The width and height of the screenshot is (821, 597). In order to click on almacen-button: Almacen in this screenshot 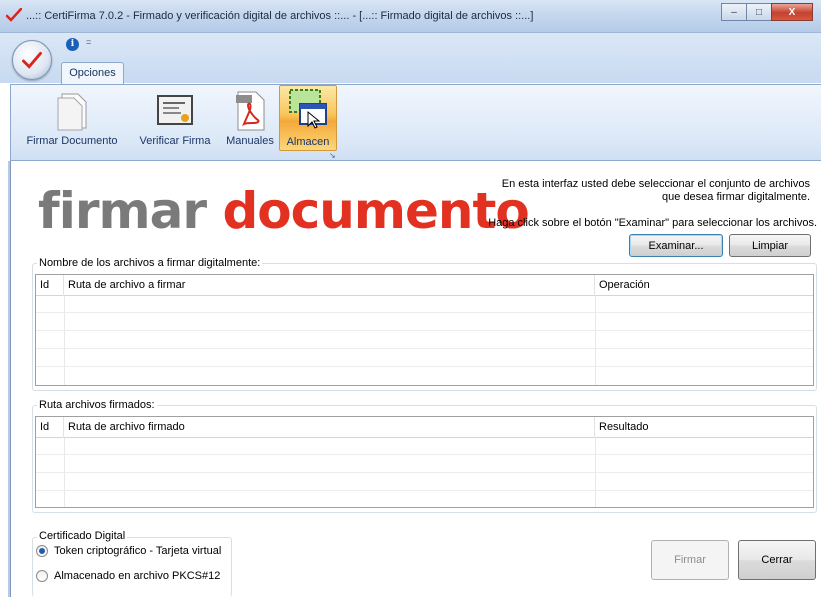, I will do `click(308, 118)`.